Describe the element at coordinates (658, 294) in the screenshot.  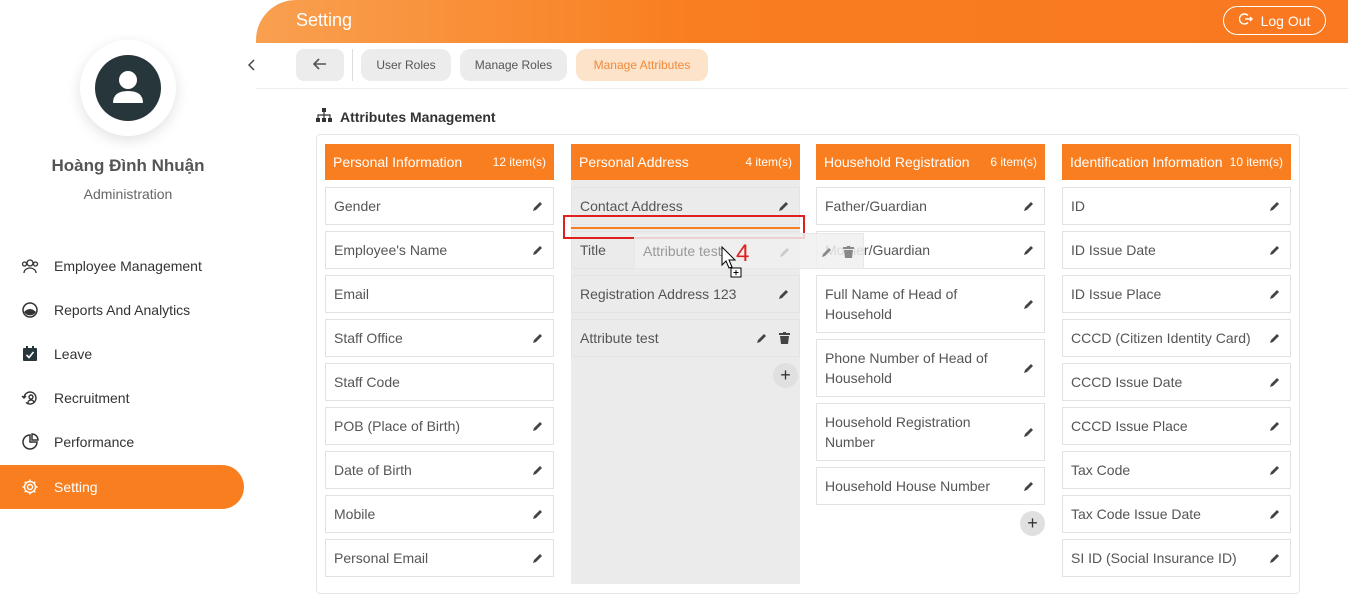
I see `attribute-label: Registration Address 123` at that location.